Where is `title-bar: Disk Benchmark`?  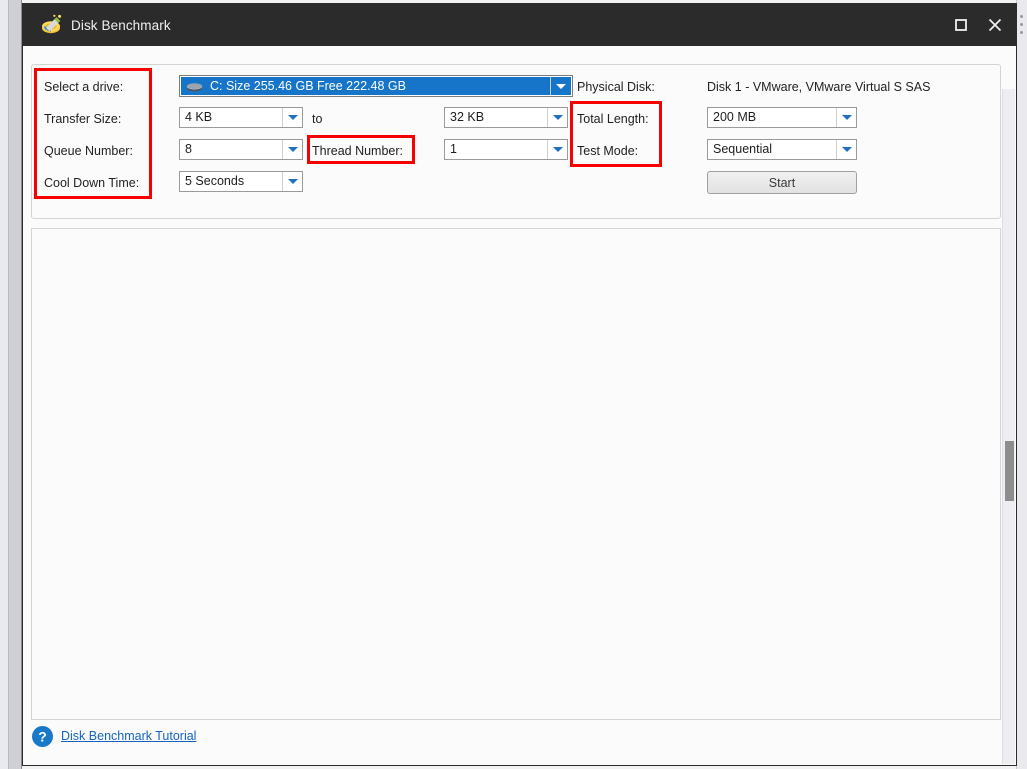
title-bar: Disk Benchmark is located at coordinates (523, 25).